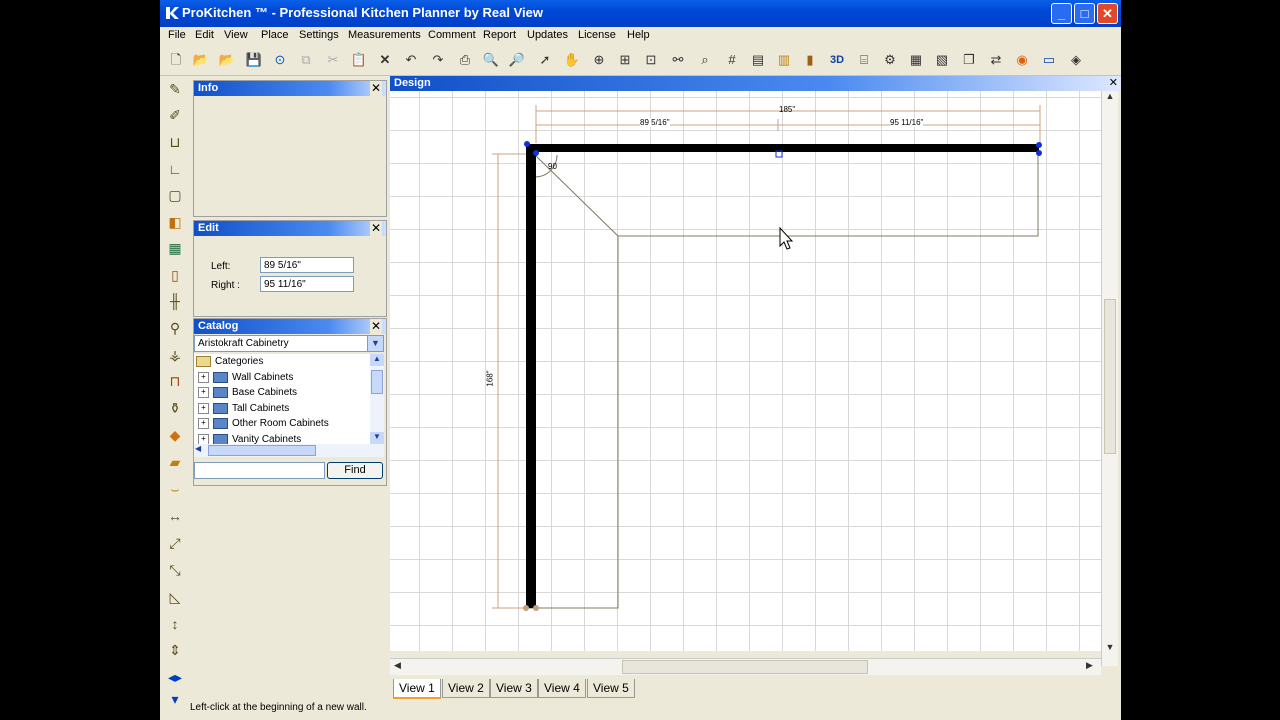  I want to click on scroll-left-right-icon: ◂▸, so click(175, 677).